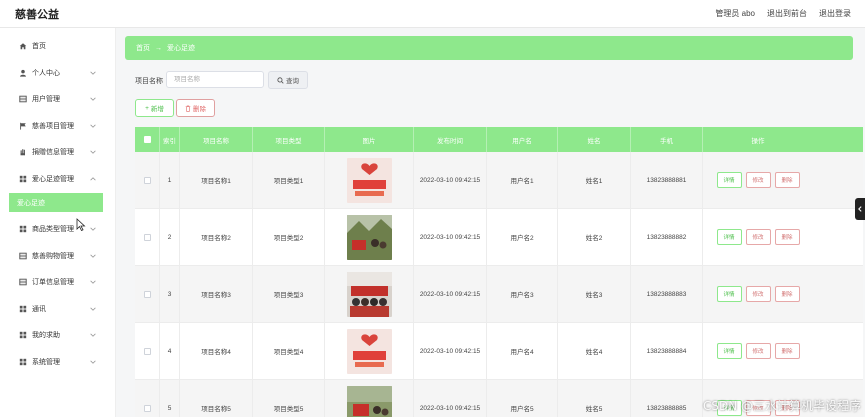  Describe the element at coordinates (292, 81) in the screenshot. I see `search-button-label: 查询` at that location.